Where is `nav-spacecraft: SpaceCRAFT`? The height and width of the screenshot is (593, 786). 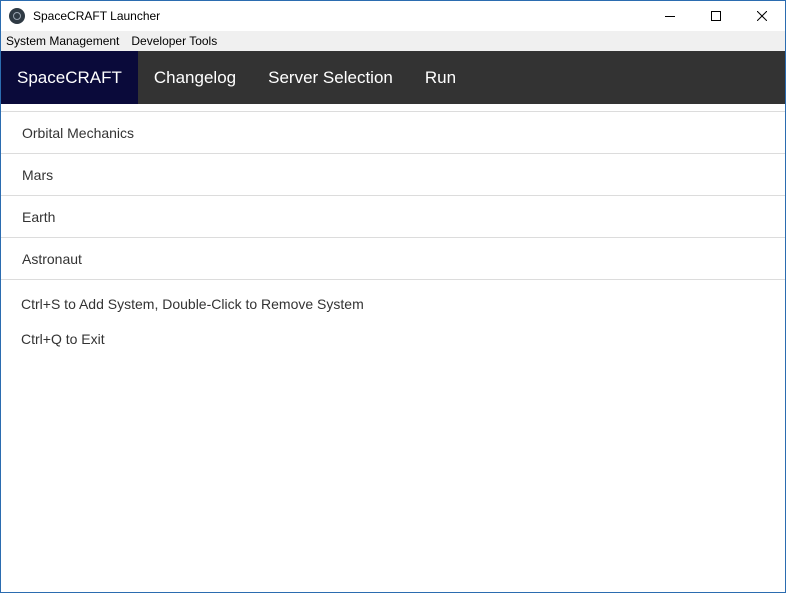
nav-spacecraft: SpaceCRAFT is located at coordinates (69, 77).